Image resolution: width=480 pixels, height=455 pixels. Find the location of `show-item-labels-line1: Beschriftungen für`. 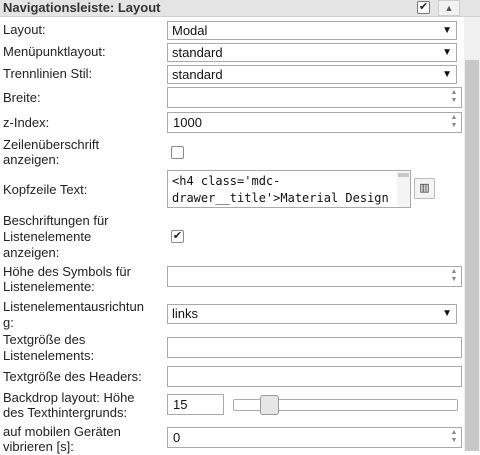

show-item-labels-line1: Beschriftungen für is located at coordinates (56, 220).